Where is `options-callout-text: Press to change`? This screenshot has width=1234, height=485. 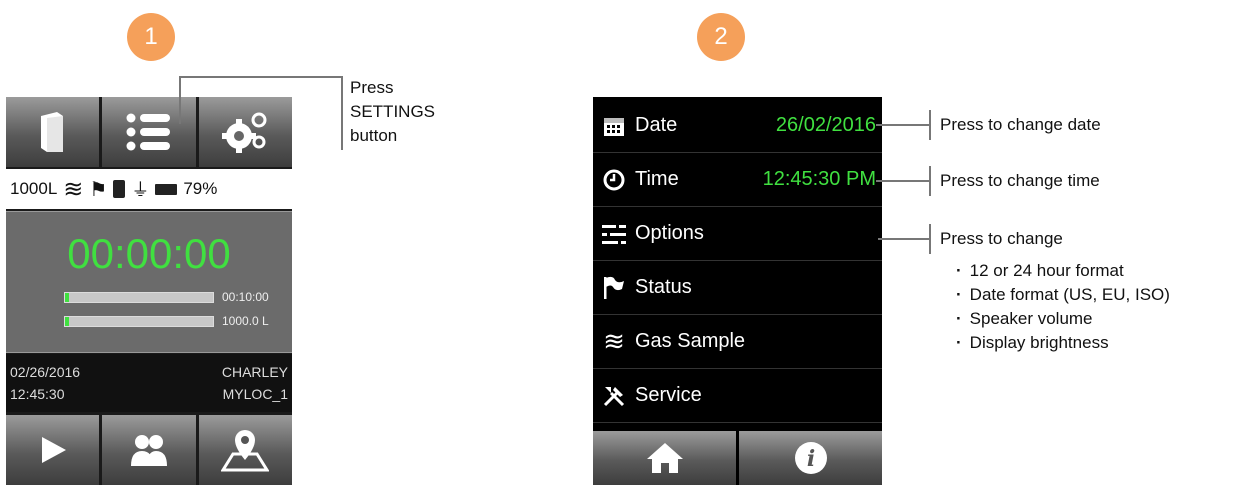
options-callout-text: Press to change is located at coordinates (1001, 238).